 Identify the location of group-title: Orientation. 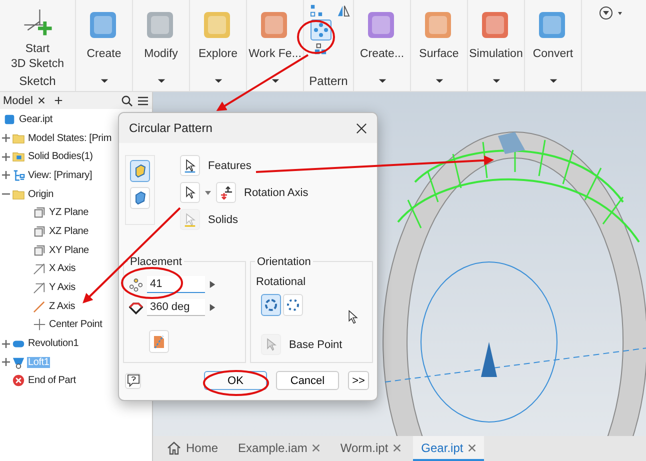
(284, 262).